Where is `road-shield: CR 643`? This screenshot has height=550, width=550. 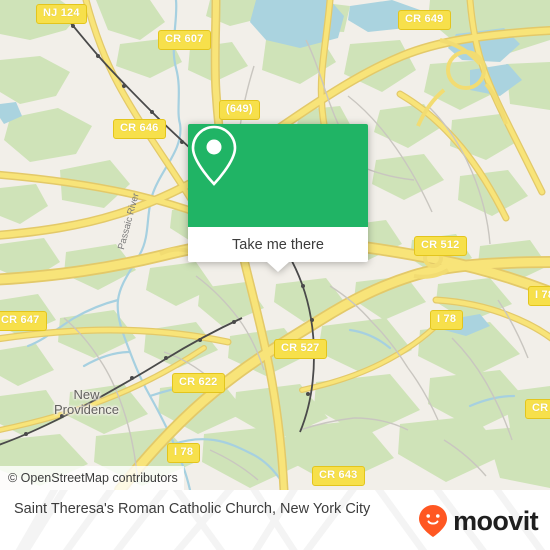 road-shield: CR 643 is located at coordinates (338, 476).